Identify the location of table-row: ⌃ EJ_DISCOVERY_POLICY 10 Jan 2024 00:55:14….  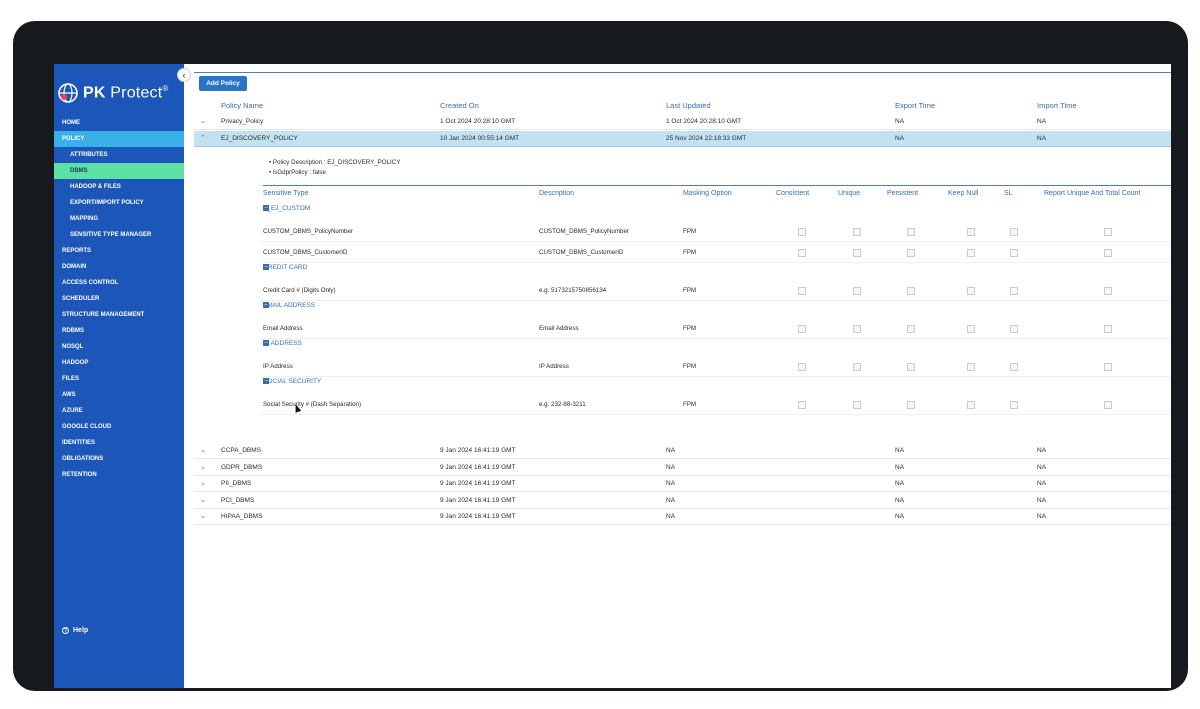
(682, 138).